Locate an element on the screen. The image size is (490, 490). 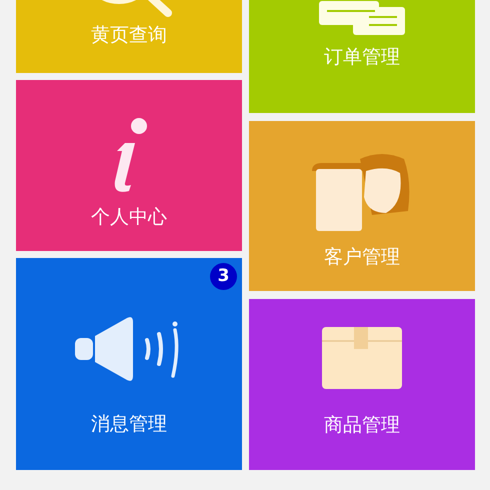
tile-label: 黄页查询 is located at coordinates (129, 35).